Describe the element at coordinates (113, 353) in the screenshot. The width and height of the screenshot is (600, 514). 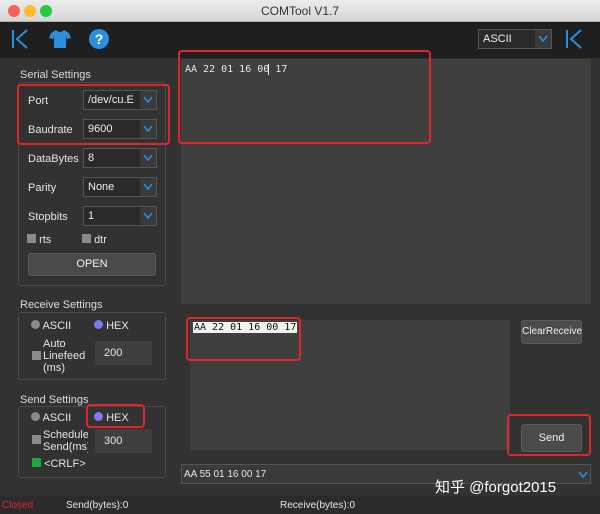
I see `linefeed-input-value: 200` at that location.